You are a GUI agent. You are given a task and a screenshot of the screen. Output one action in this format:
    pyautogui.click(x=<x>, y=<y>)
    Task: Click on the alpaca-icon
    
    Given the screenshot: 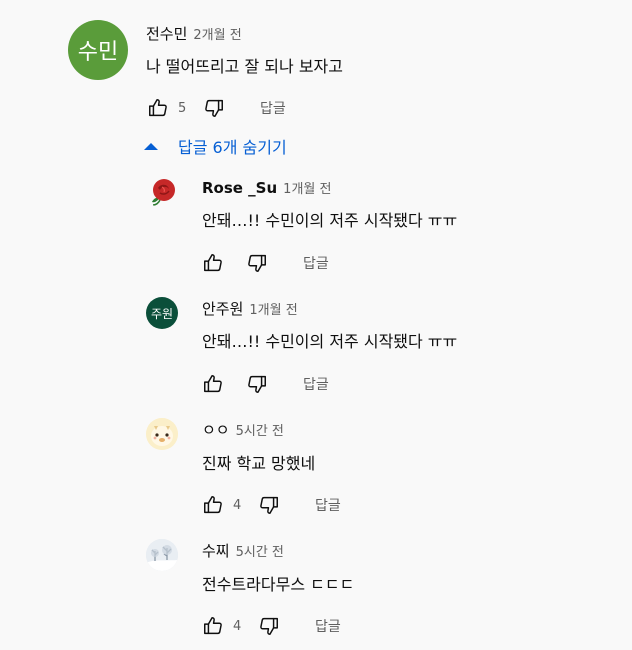 What is the action you would take?
    pyautogui.click(x=162, y=434)
    